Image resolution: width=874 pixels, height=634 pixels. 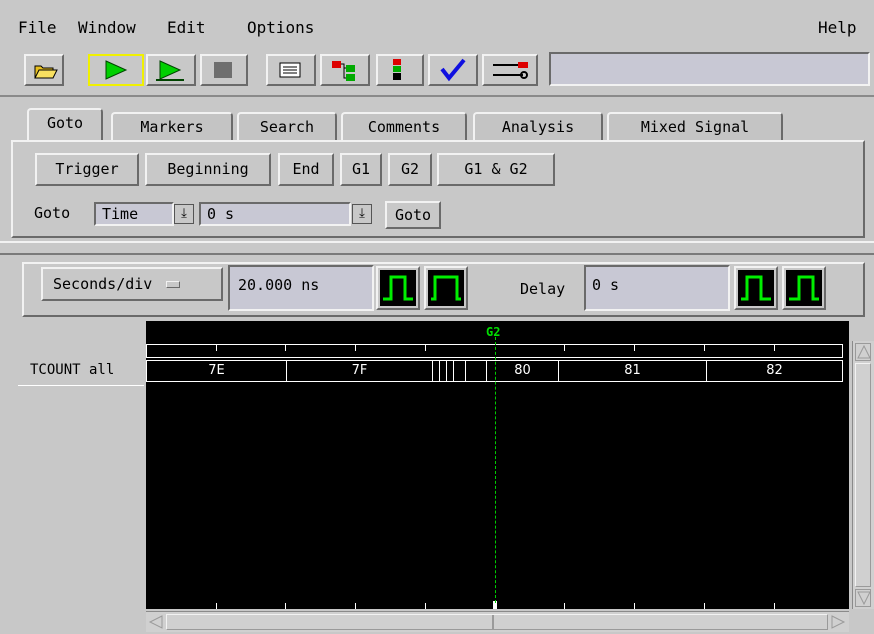 I want to click on pulse-wide-icon, so click(x=398, y=288).